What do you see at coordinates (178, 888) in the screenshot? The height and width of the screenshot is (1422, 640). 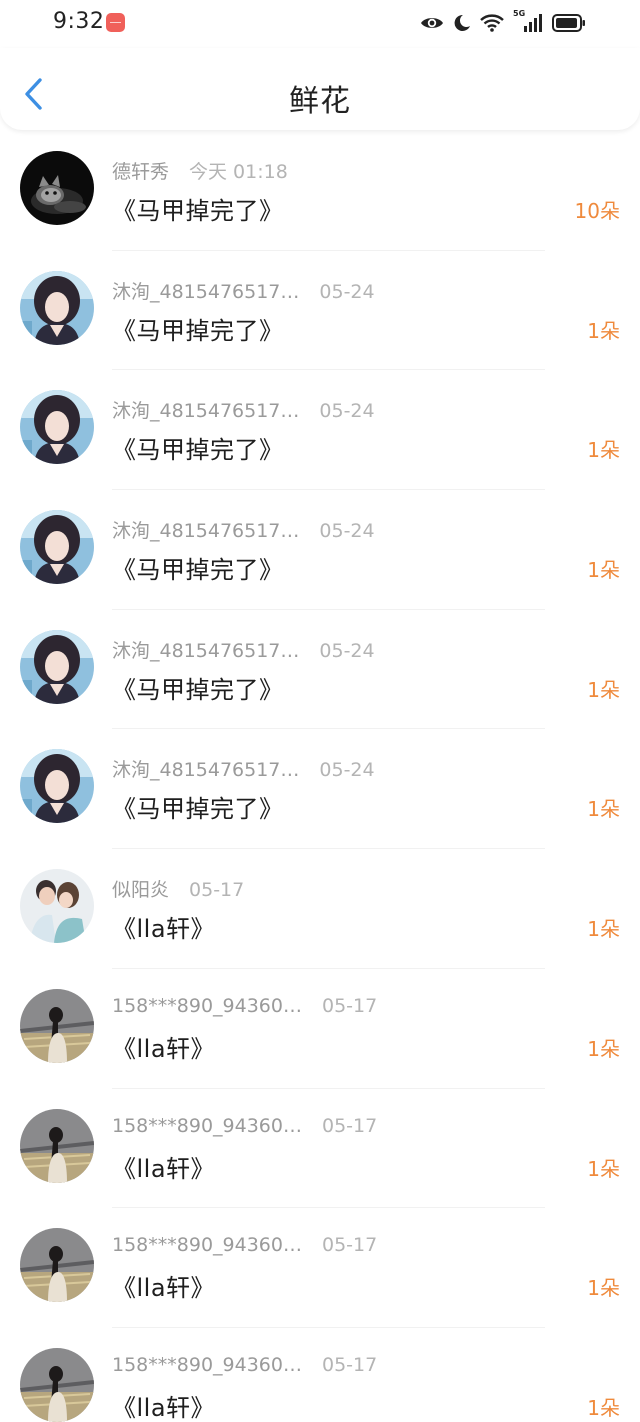 I see `item-meta: 似阳炎 05-17` at bounding box center [178, 888].